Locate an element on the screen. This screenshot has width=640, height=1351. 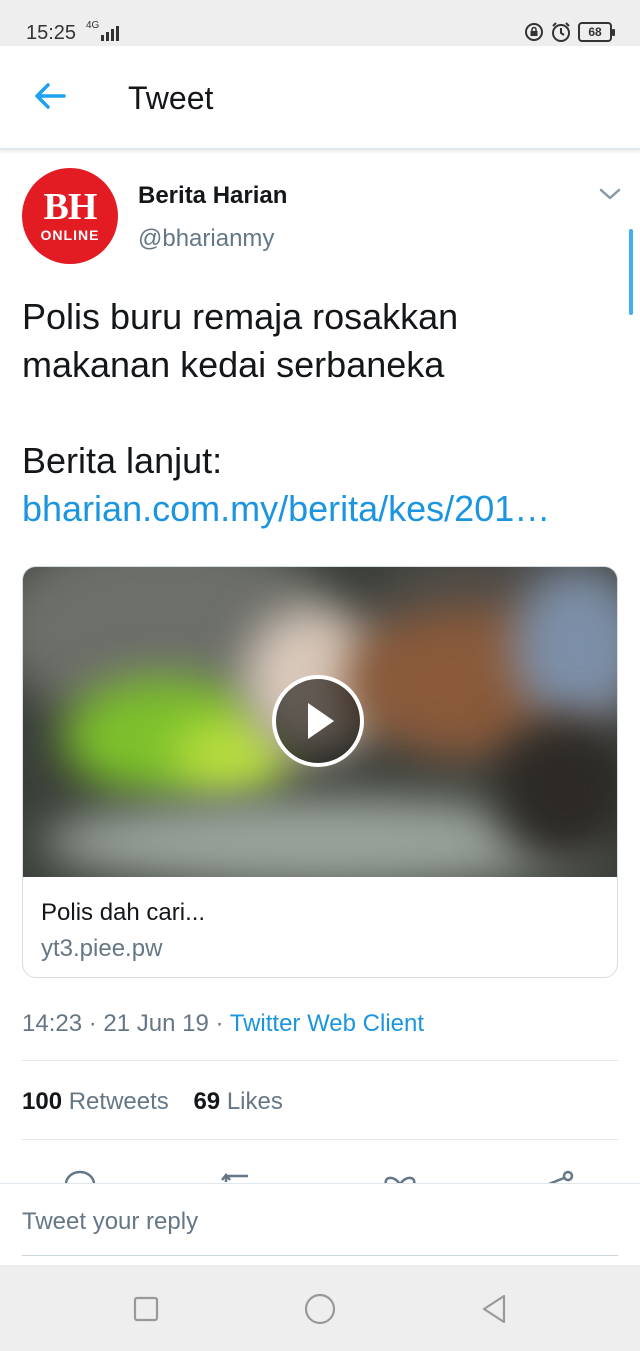
card-domain: yt3.piee.pw is located at coordinates (102, 948).